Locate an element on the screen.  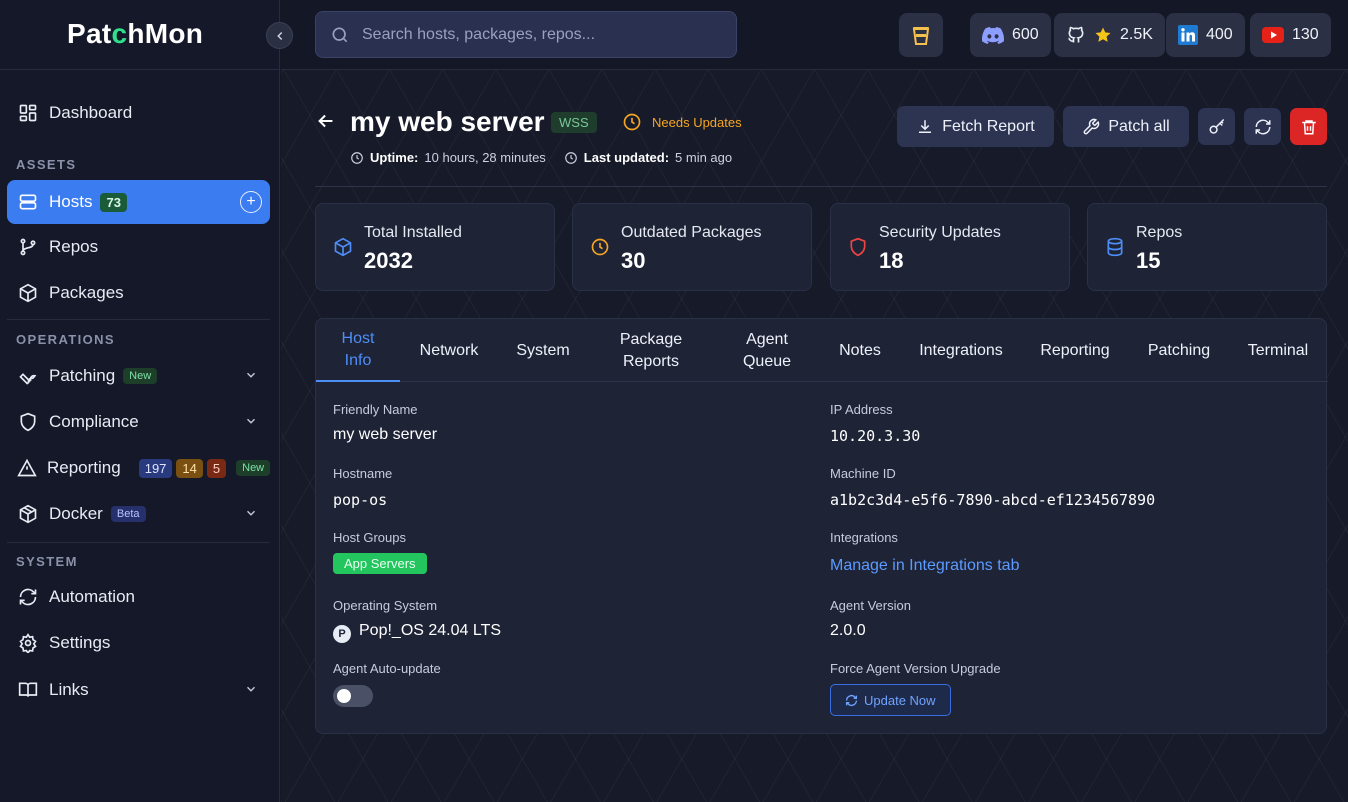
sidebar-item-automation: Automation is located at coordinates (138, 597).